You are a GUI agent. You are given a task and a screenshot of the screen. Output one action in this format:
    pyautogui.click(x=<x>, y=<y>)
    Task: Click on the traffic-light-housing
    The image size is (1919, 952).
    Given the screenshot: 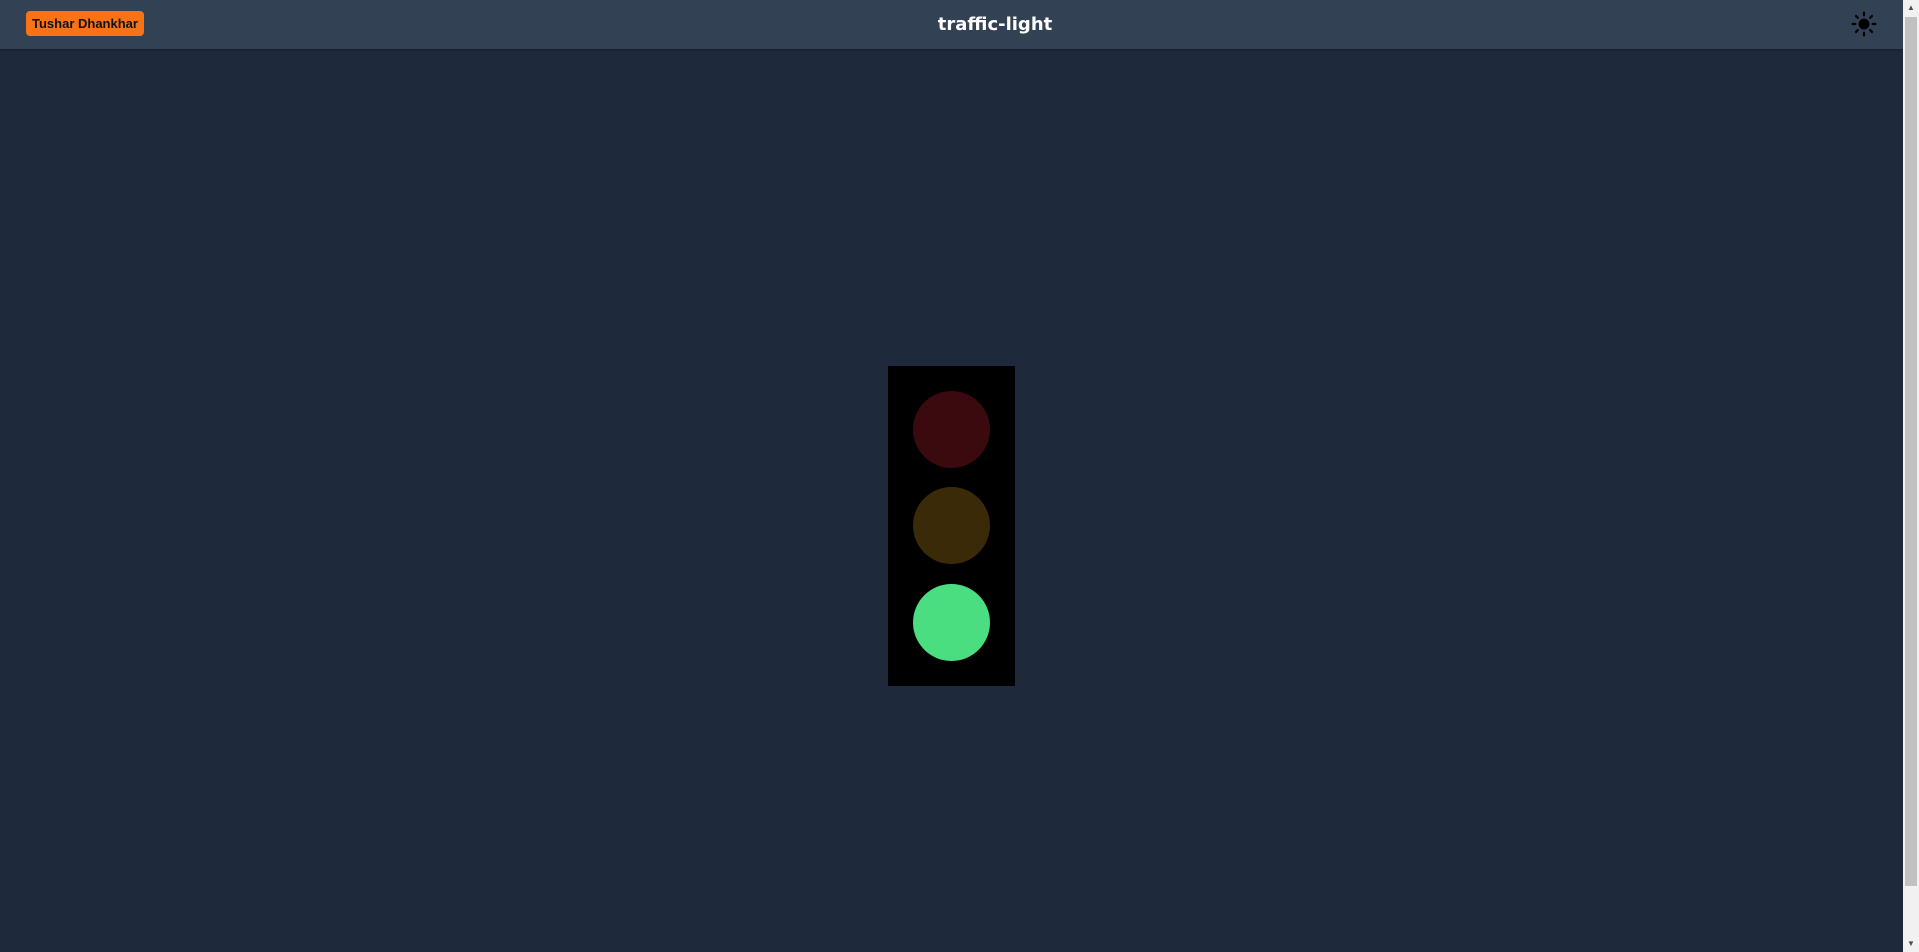 What is the action you would take?
    pyautogui.click(x=951, y=526)
    